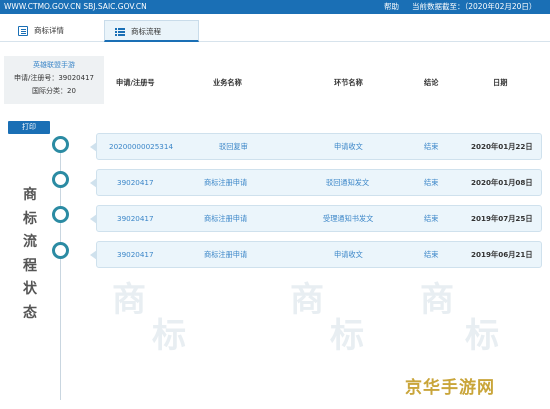  Describe the element at coordinates (348, 182) in the screenshot. I see `record-step: 驳回通知发文` at that location.